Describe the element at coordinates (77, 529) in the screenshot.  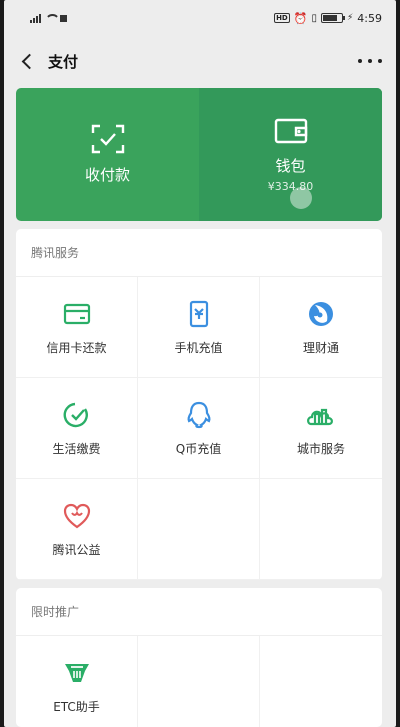
I see `service-charity: 腾讯公益` at that location.